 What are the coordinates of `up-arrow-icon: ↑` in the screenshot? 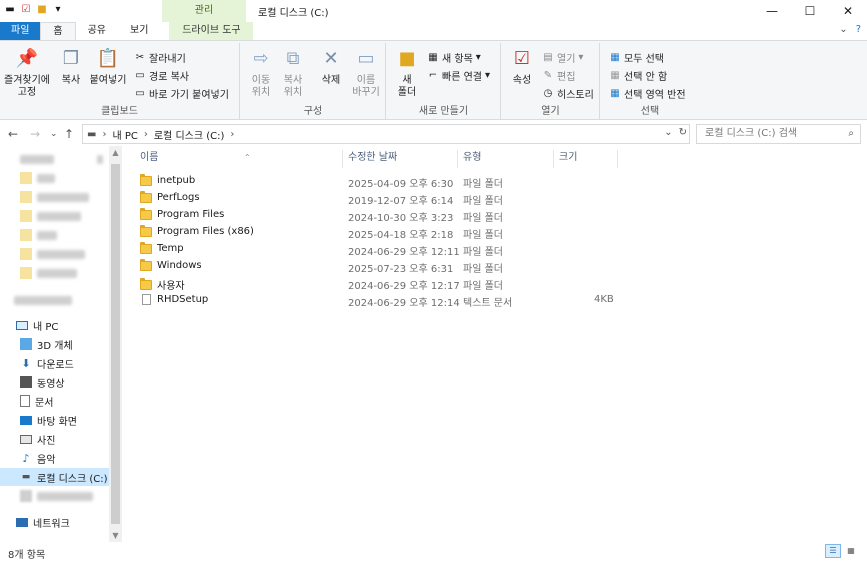 It's located at (69, 134).